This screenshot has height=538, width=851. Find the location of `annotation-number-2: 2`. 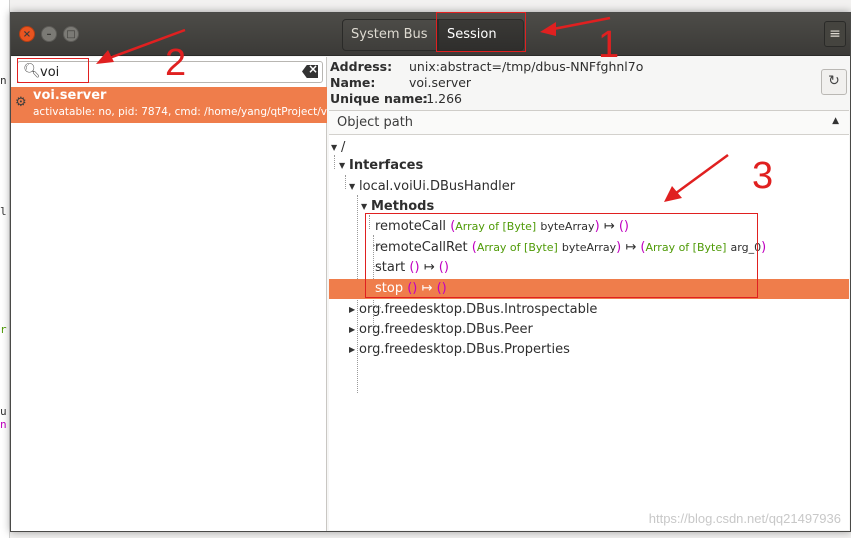

annotation-number-2: 2 is located at coordinates (176, 63).